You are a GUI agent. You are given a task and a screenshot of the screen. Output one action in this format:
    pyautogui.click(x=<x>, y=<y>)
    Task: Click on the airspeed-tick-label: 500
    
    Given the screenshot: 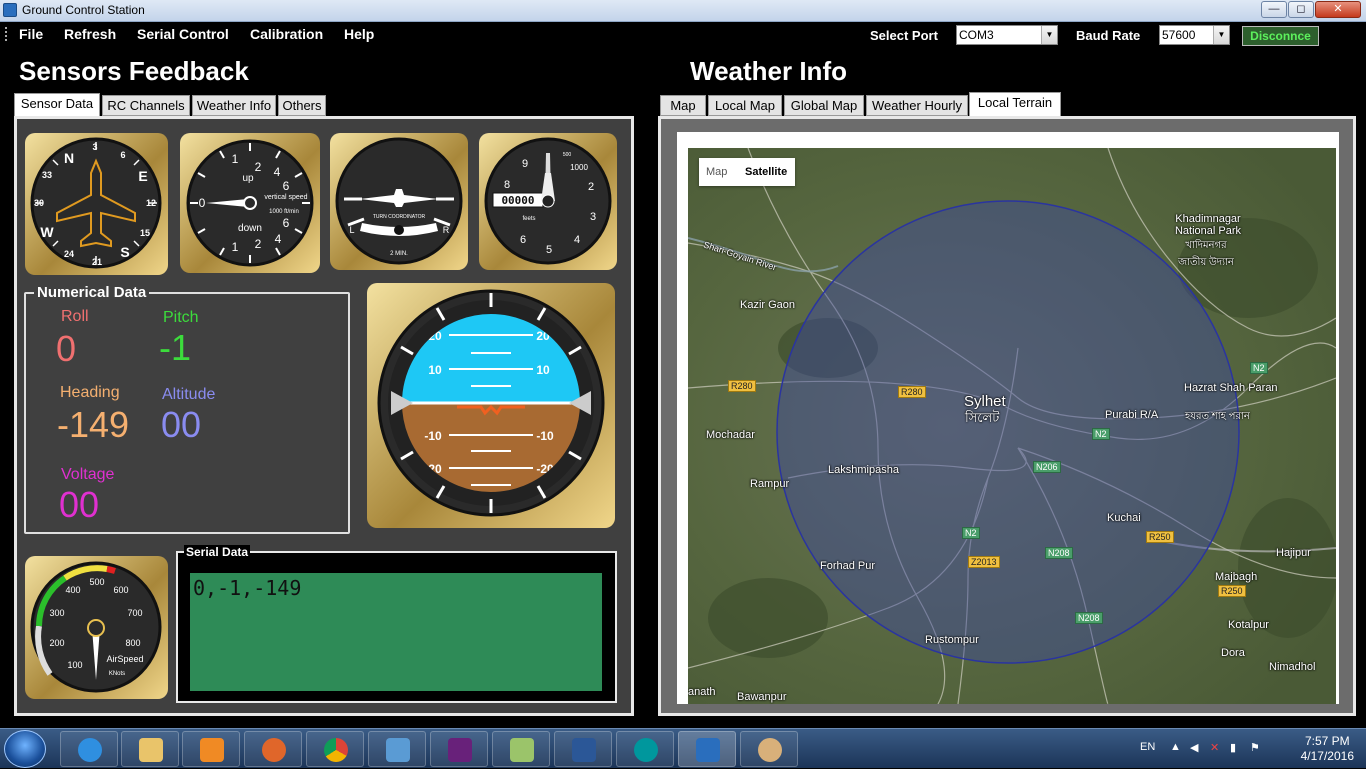 What is the action you would take?
    pyautogui.click(x=96, y=582)
    